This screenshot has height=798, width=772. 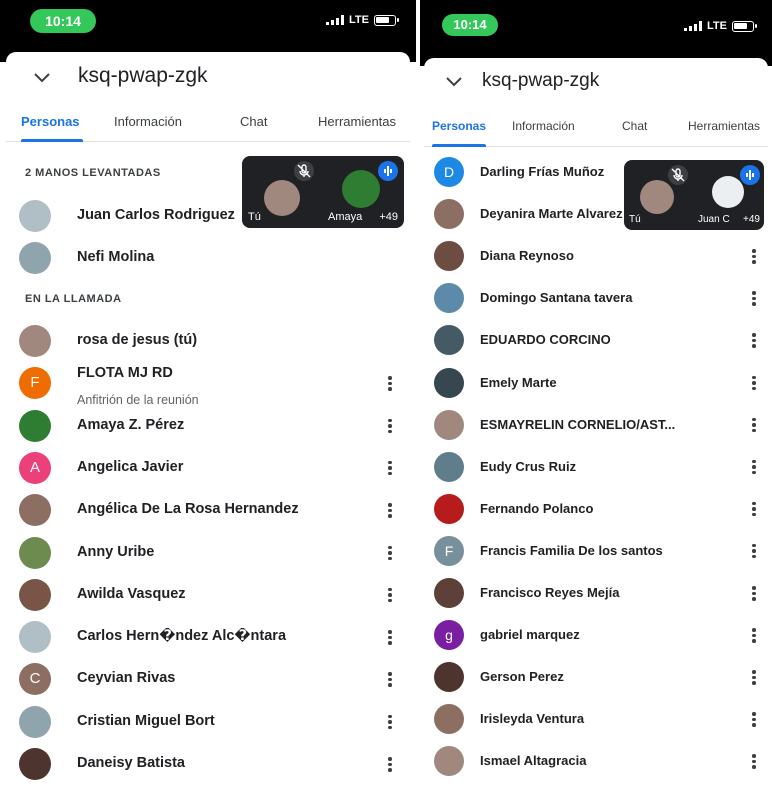 I want to click on self-view-tile: Tú Juan C +49, so click(x=694, y=195).